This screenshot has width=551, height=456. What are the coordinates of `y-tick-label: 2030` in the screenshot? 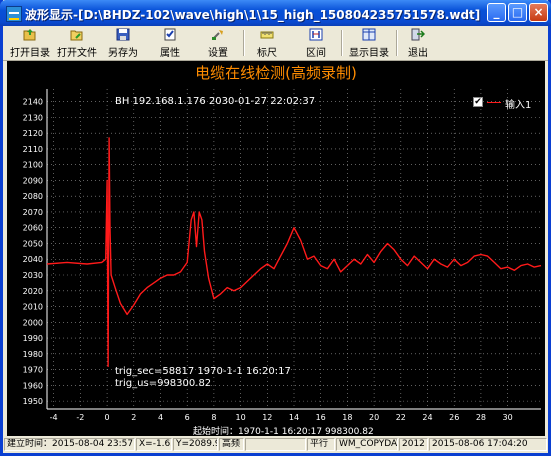 It's located at (33, 275).